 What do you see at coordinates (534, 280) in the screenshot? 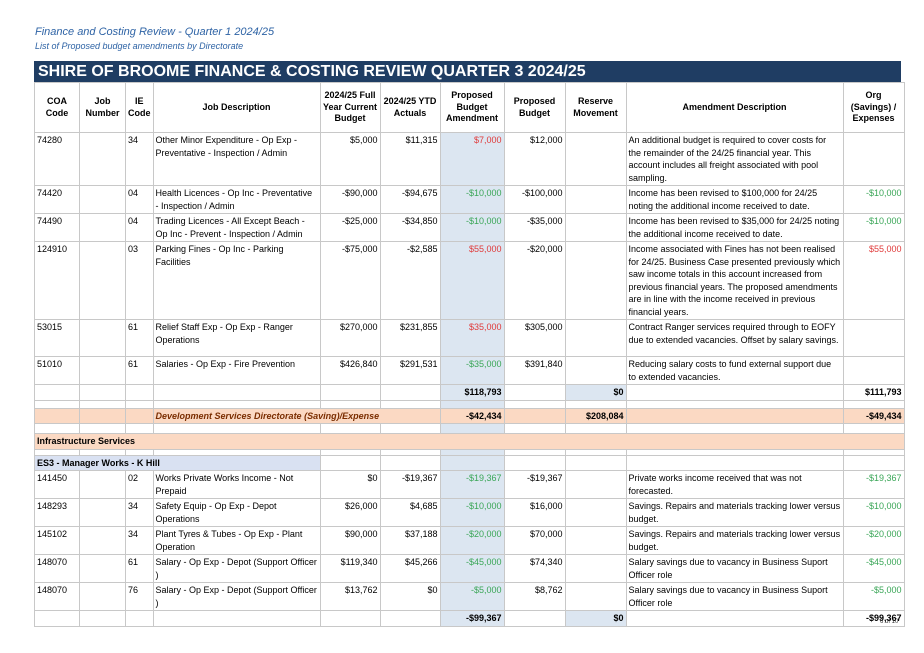
I see `proposed-budget-cell: -$20,000` at bounding box center [534, 280].